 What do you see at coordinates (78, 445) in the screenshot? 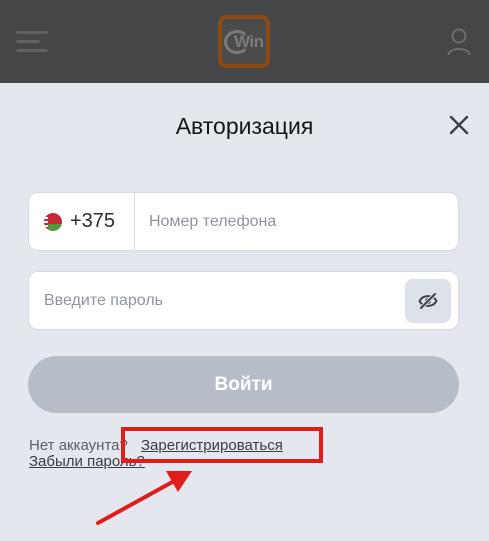
I see `no-account-text: Нет аккаунта?` at bounding box center [78, 445].